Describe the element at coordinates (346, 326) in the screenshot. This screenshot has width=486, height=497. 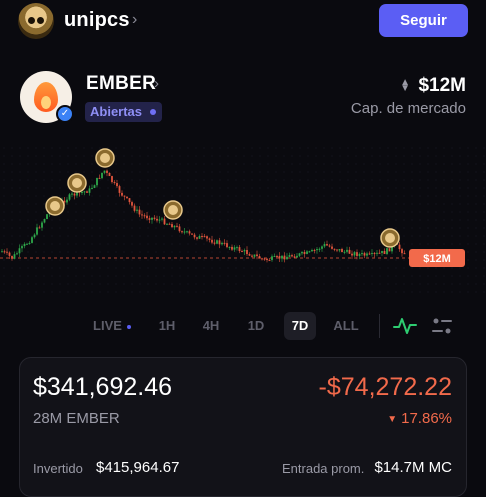
I see `tab-all: ALL` at that location.